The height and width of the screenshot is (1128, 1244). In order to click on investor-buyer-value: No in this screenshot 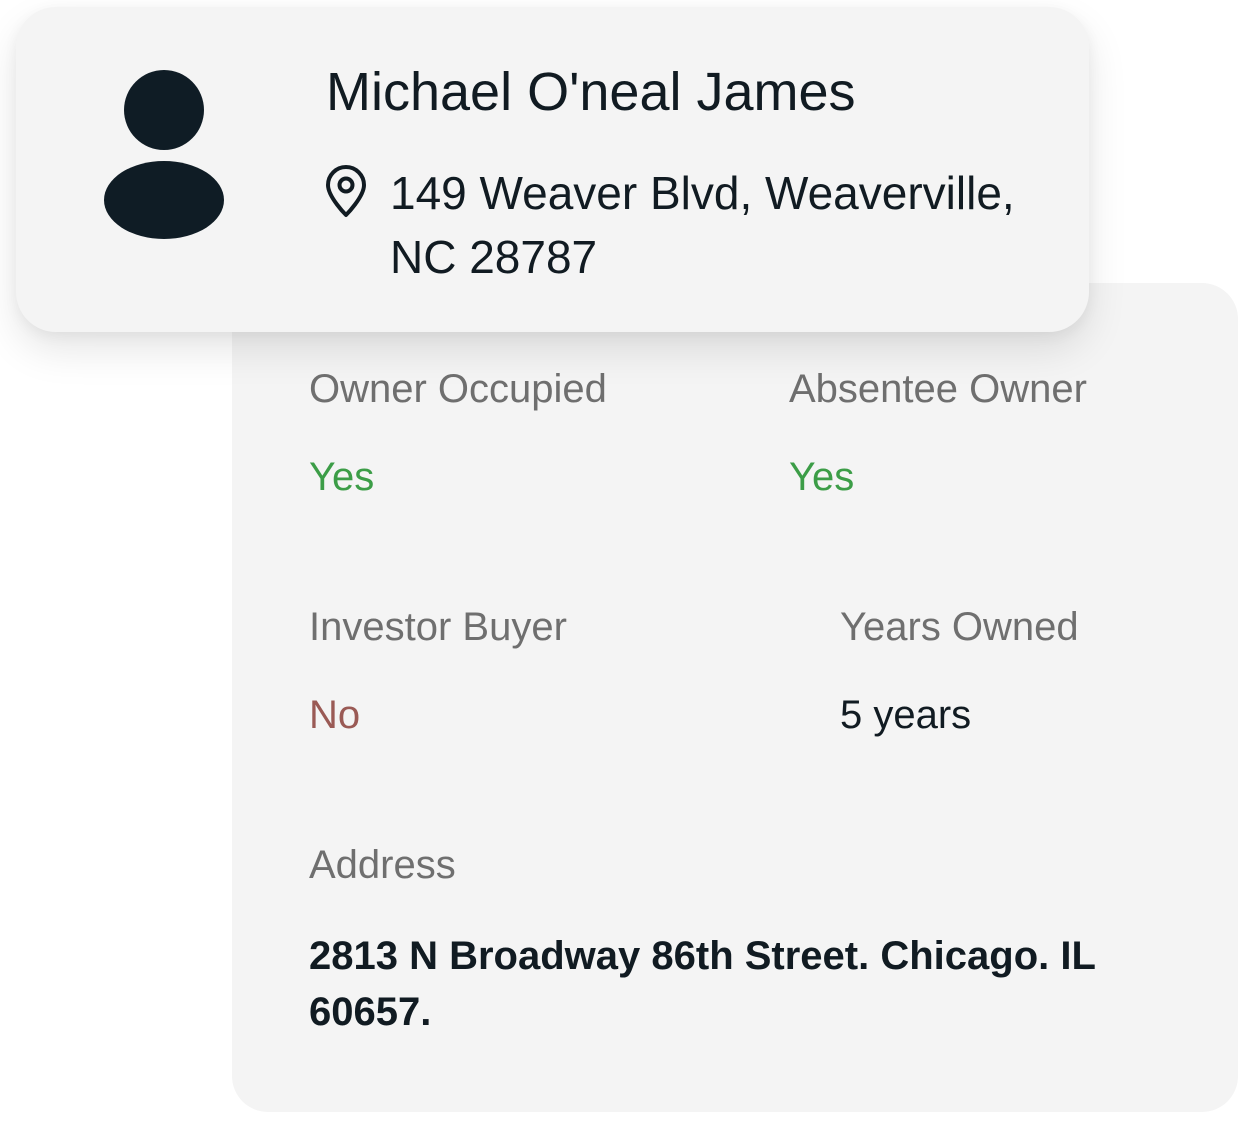, I will do `click(335, 715)`.